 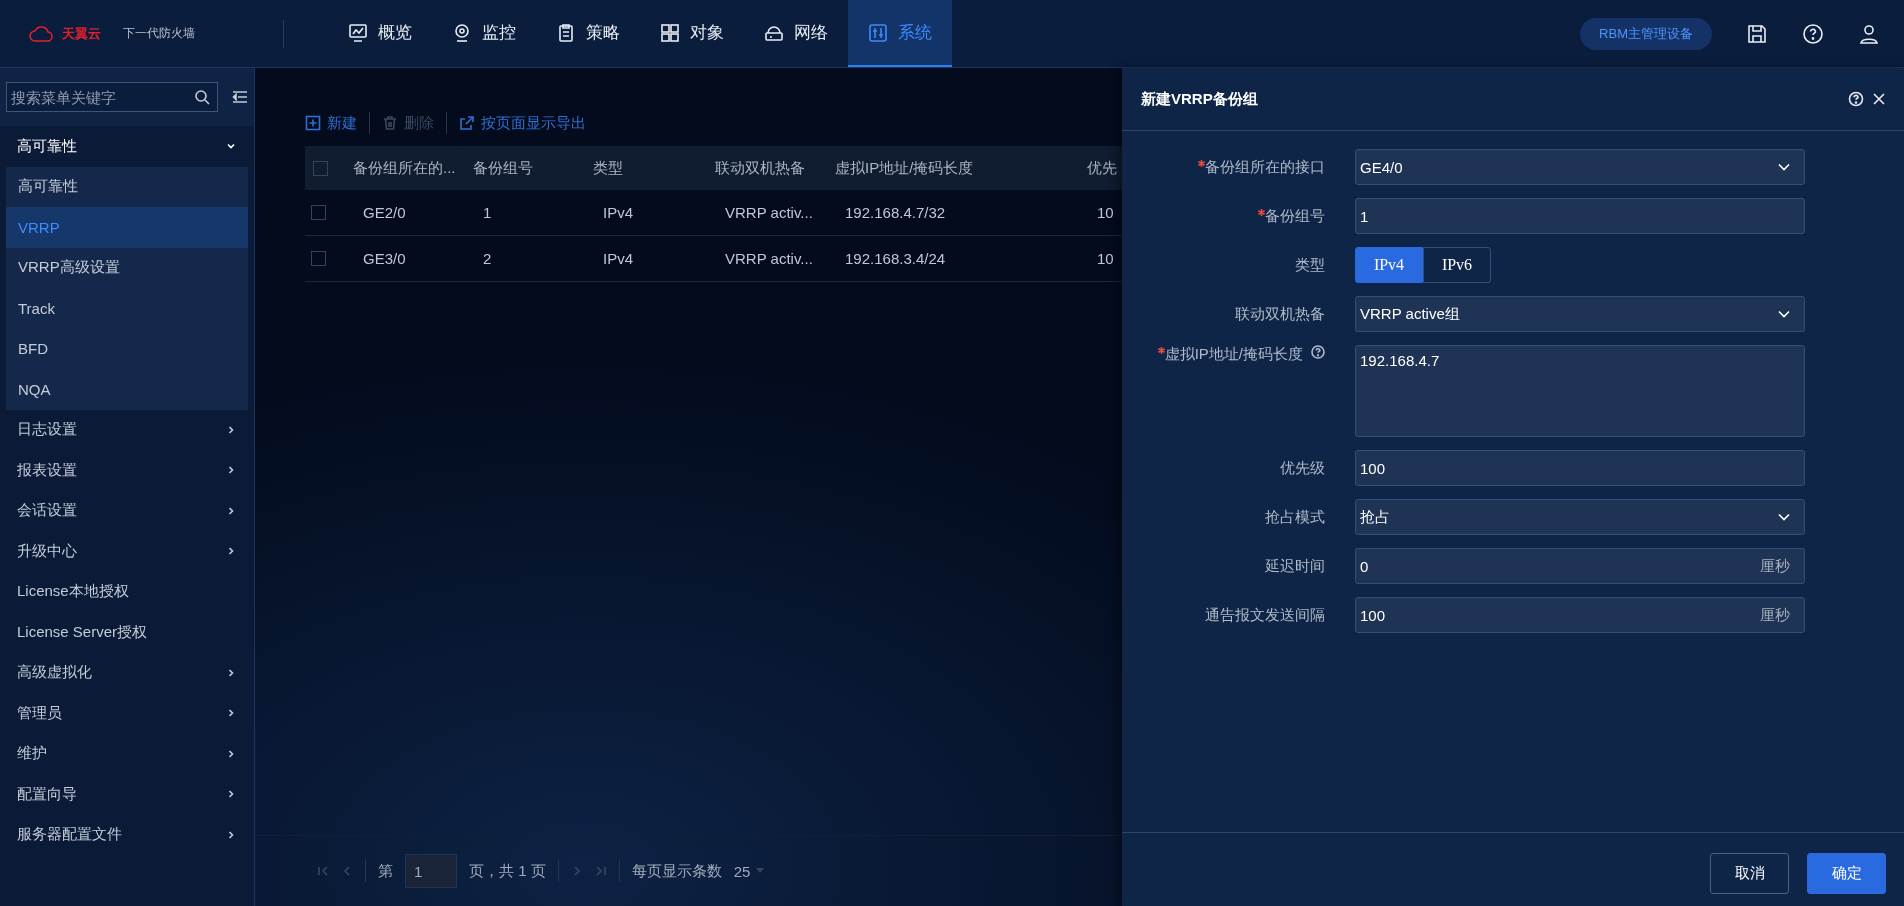 I want to click on text-area: 192.168.4.7, so click(x=1580, y=391).